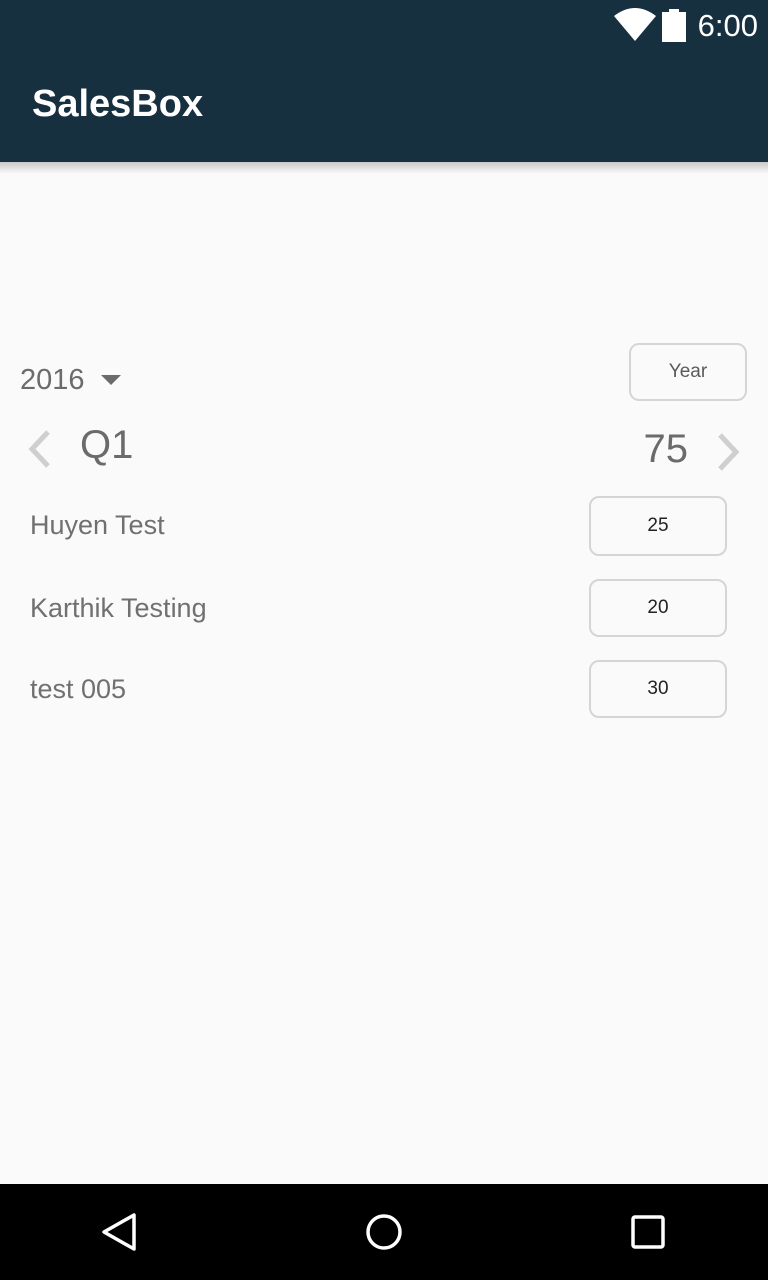  What do you see at coordinates (384, 692) in the screenshot?
I see `list-item: test 005` at bounding box center [384, 692].